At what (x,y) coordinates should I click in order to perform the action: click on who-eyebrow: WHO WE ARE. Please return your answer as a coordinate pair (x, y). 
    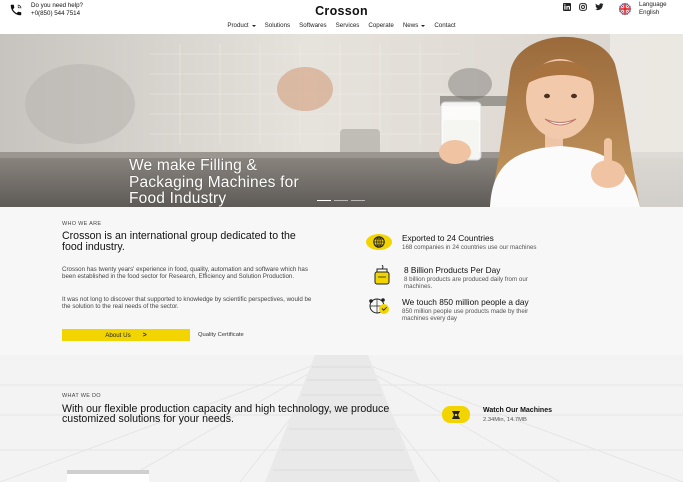
    Looking at the image, I should click on (82, 224).